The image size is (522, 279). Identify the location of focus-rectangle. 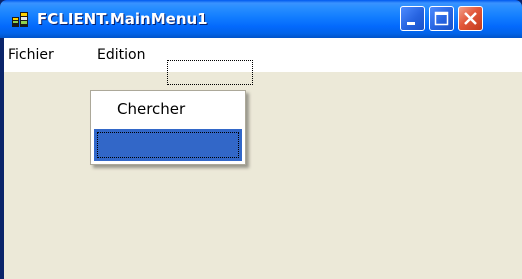
(168, 145).